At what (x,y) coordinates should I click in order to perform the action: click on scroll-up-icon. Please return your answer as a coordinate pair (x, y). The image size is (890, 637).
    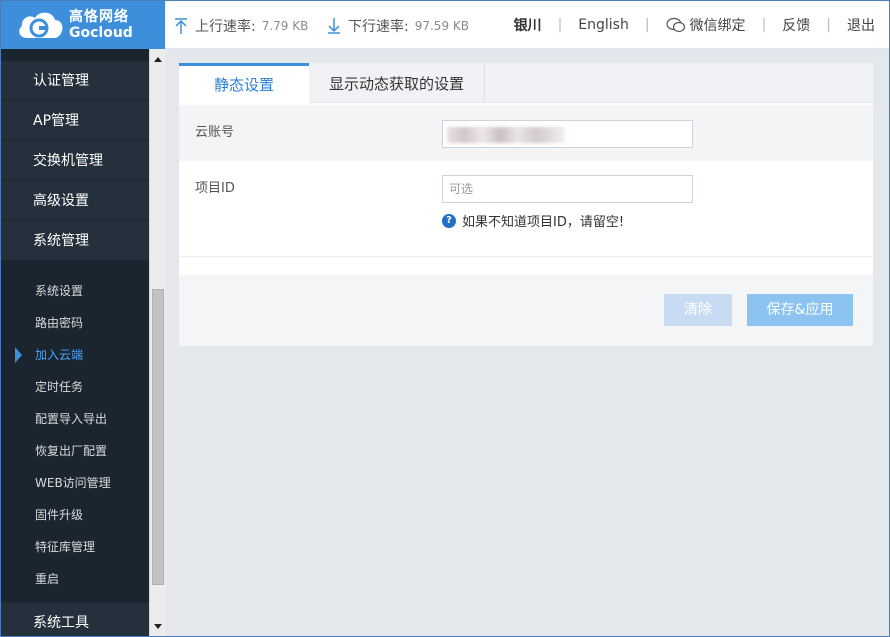
    Looking at the image, I should click on (158, 59).